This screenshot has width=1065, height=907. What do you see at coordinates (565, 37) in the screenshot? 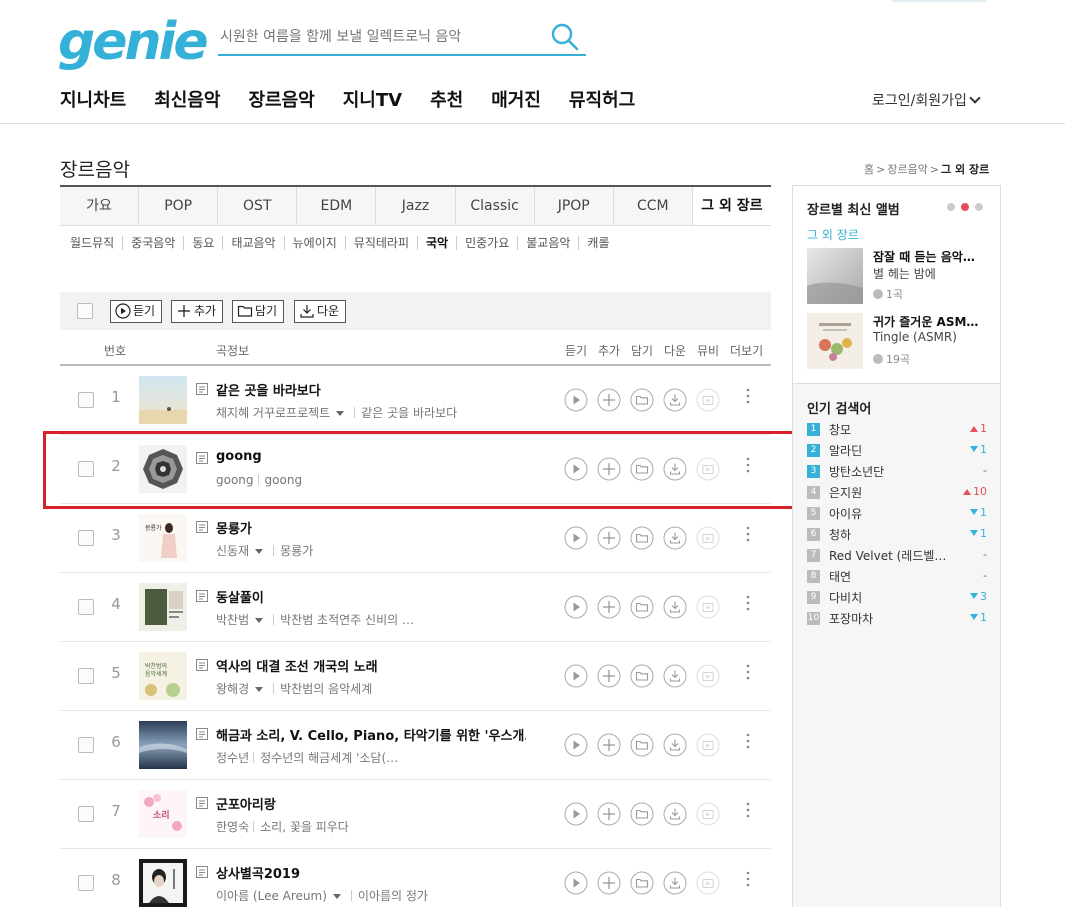
I see `search-icon` at bounding box center [565, 37].